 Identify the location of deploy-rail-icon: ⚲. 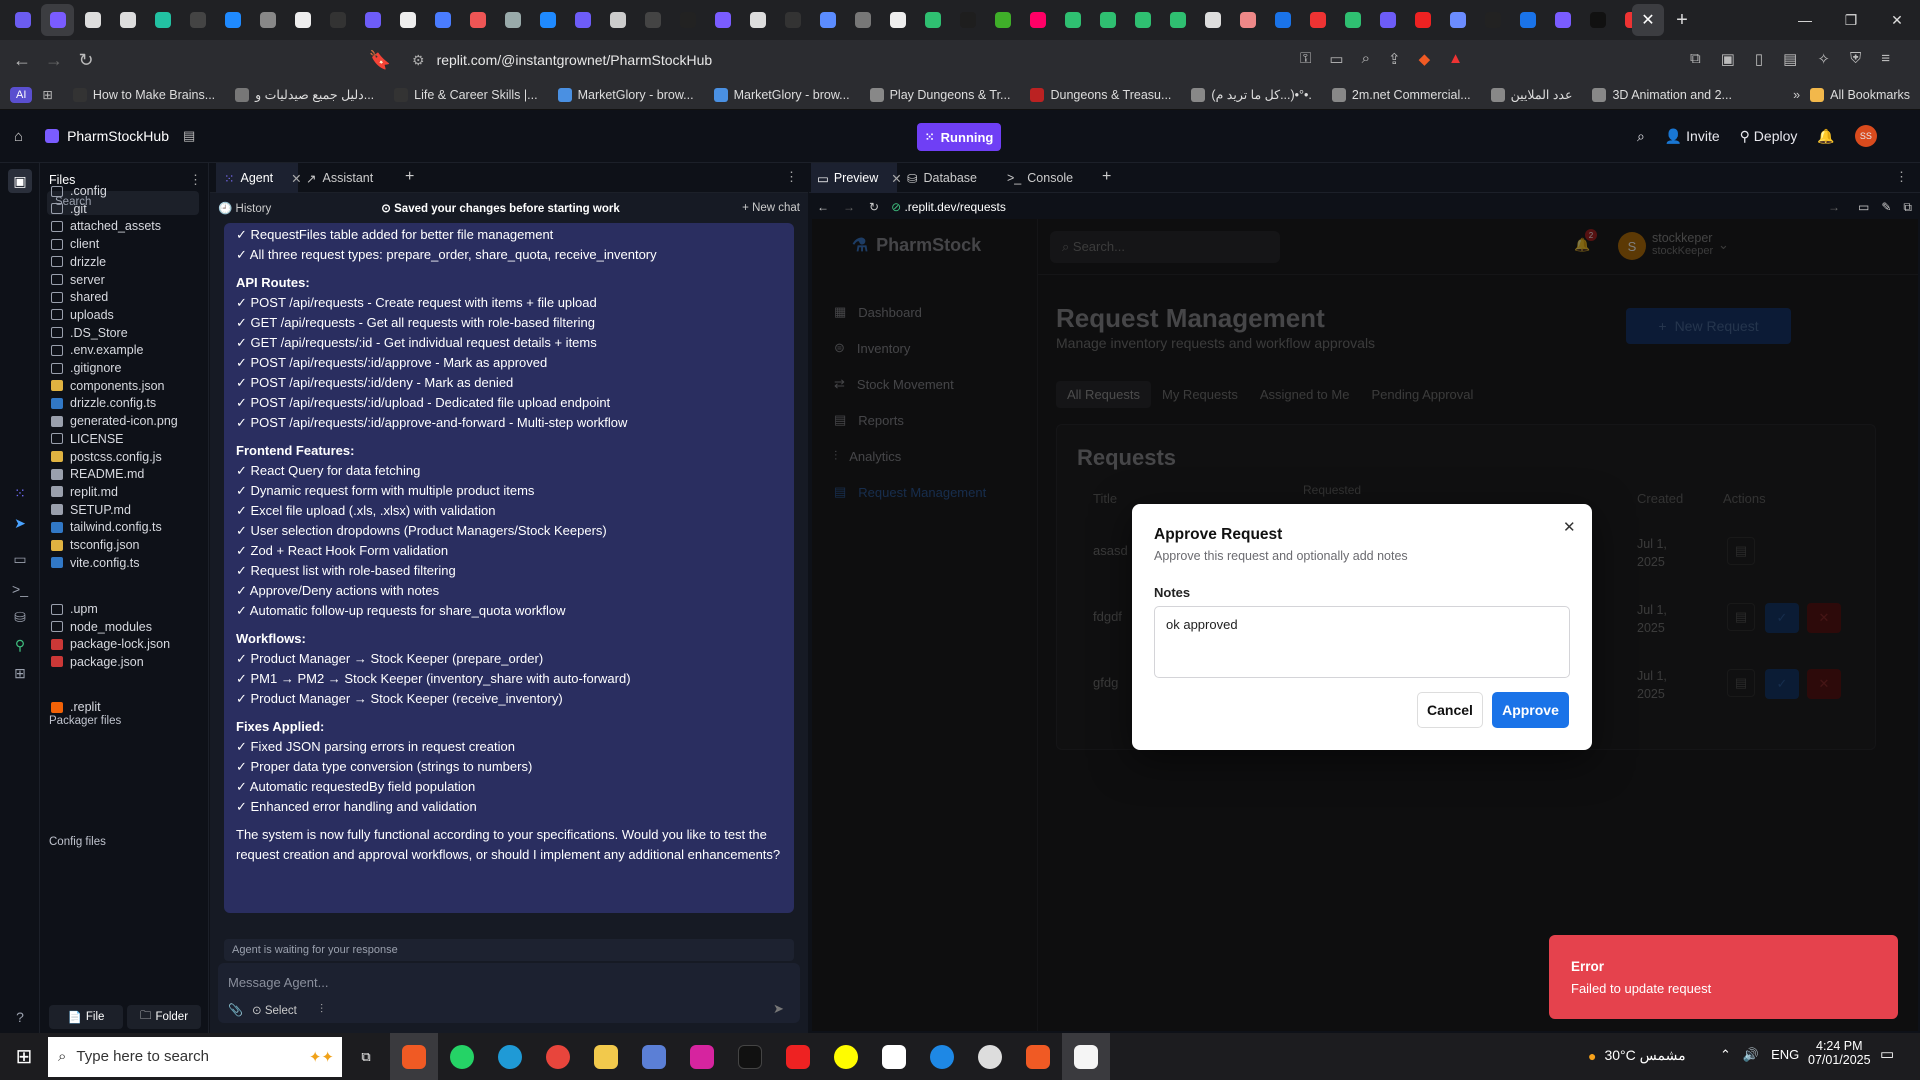
(20, 645).